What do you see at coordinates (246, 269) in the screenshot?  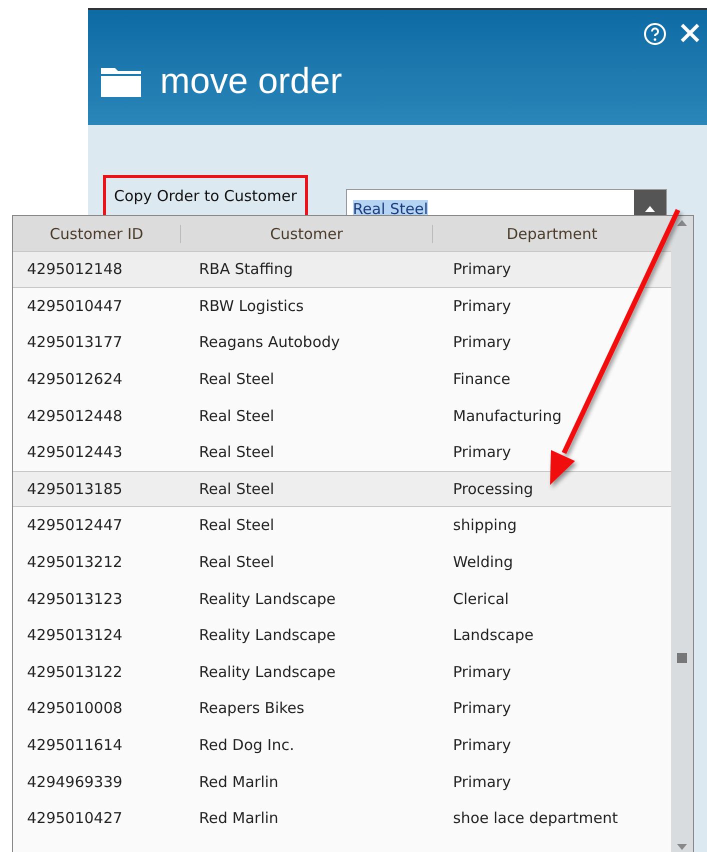 I see `table-cell-text: RBA Staffing` at bounding box center [246, 269].